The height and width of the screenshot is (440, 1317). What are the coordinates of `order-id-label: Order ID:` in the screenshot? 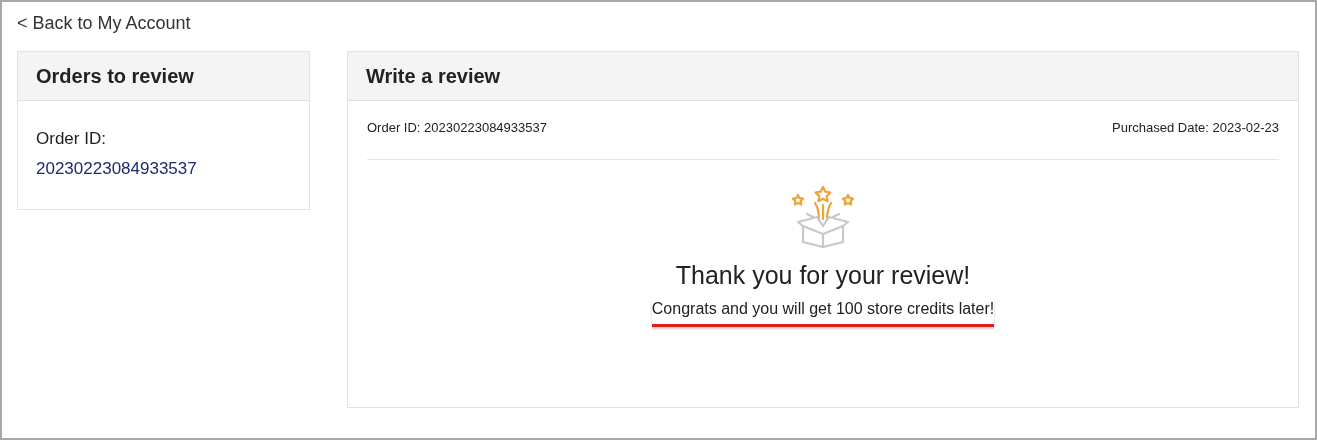 It's located at (71, 139).